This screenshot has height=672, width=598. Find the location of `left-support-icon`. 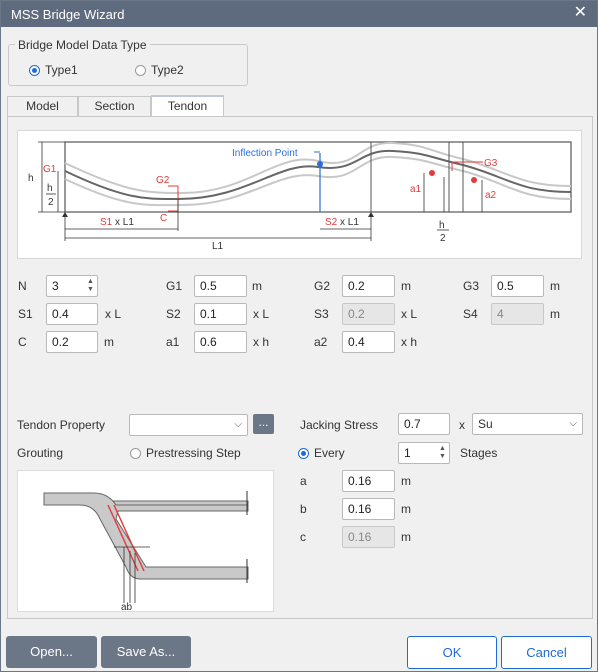

left-support-icon is located at coordinates (65, 214).